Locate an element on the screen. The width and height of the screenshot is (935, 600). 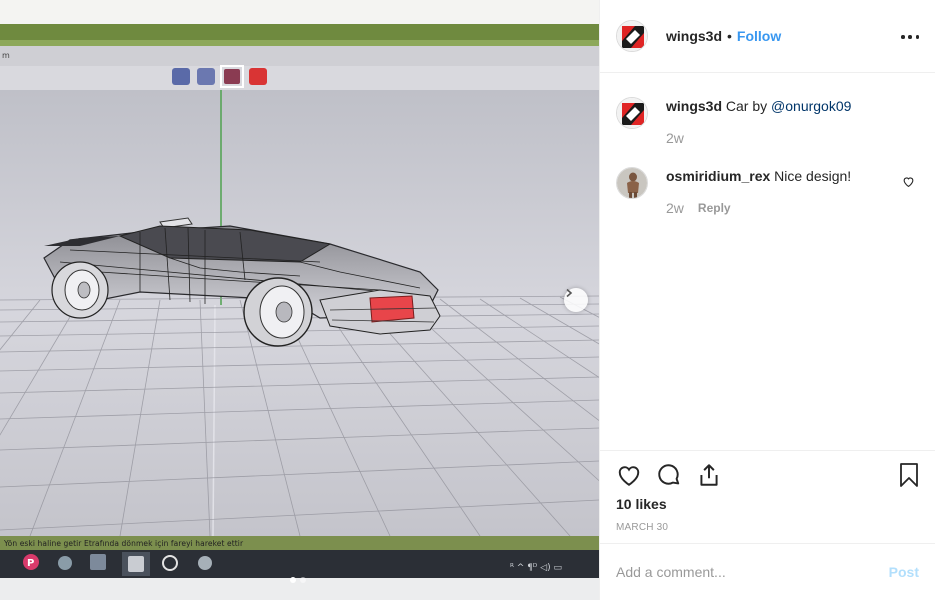
author-username: wings3d is located at coordinates (694, 36).